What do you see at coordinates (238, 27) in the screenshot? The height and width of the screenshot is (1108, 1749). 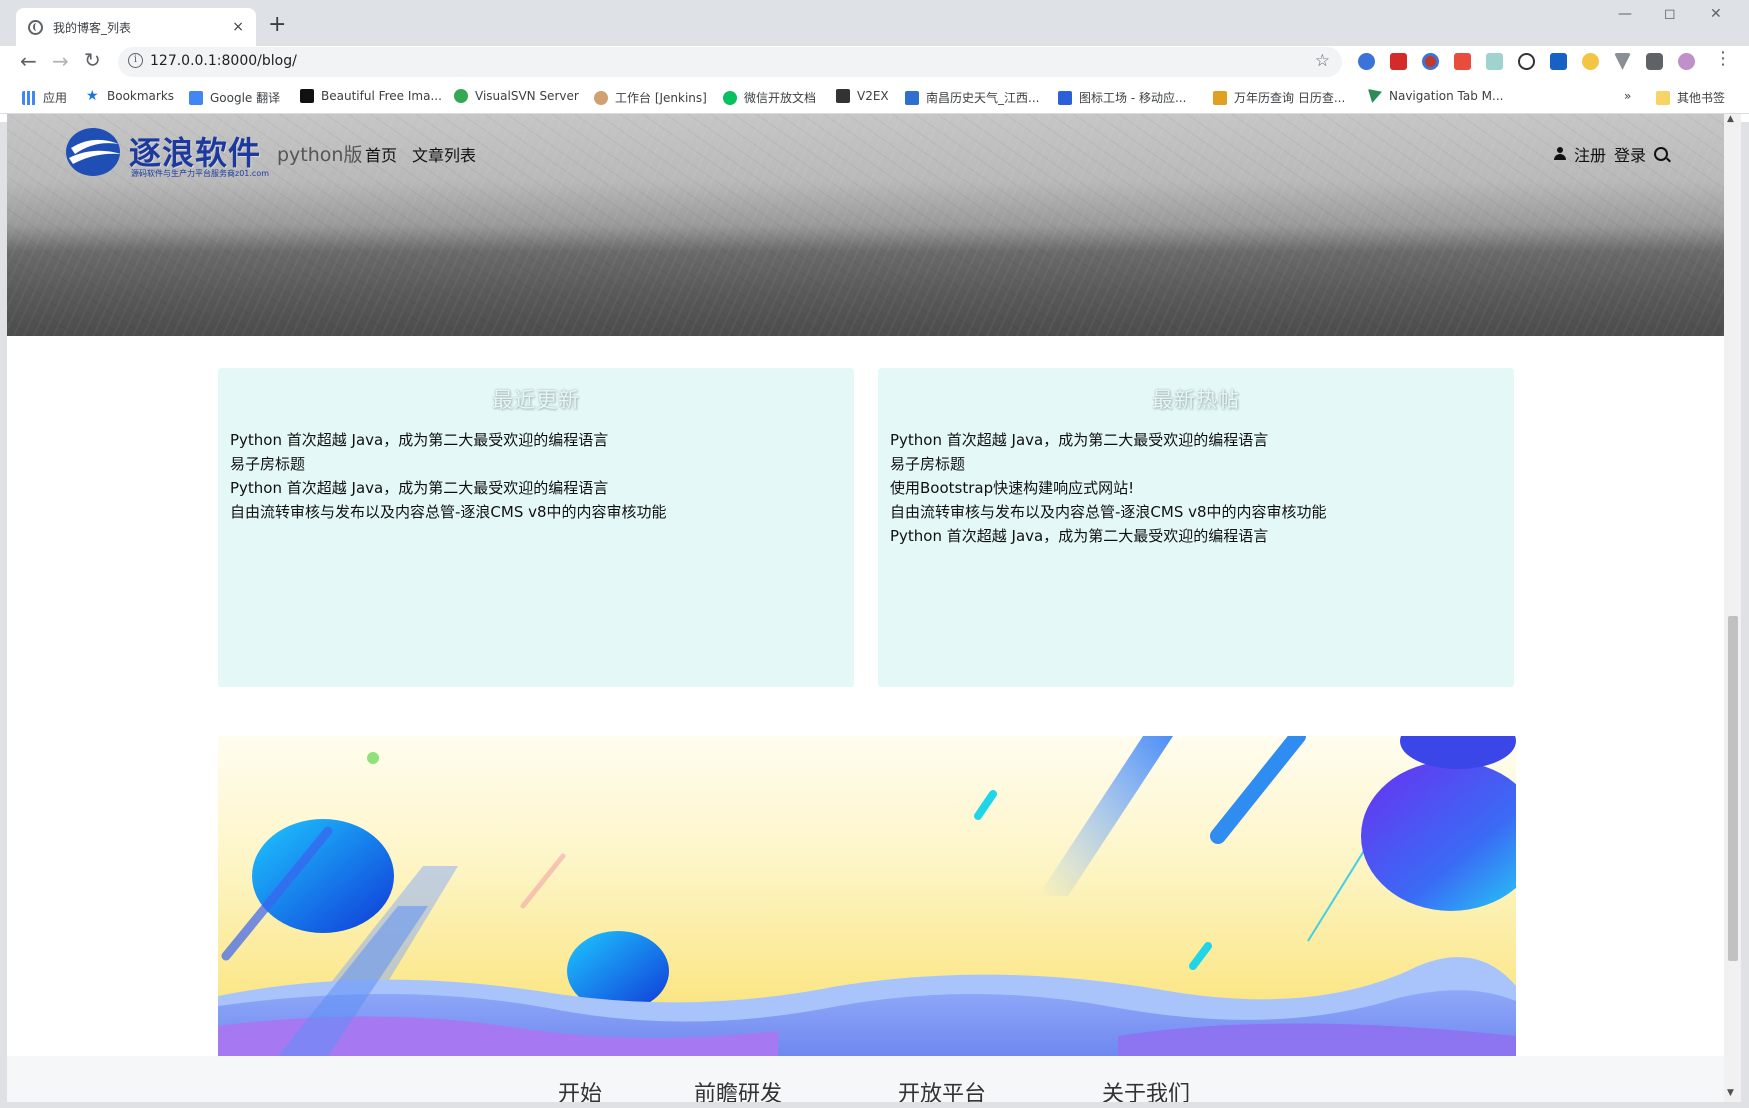 I see `close-tab-icon: ×` at bounding box center [238, 27].